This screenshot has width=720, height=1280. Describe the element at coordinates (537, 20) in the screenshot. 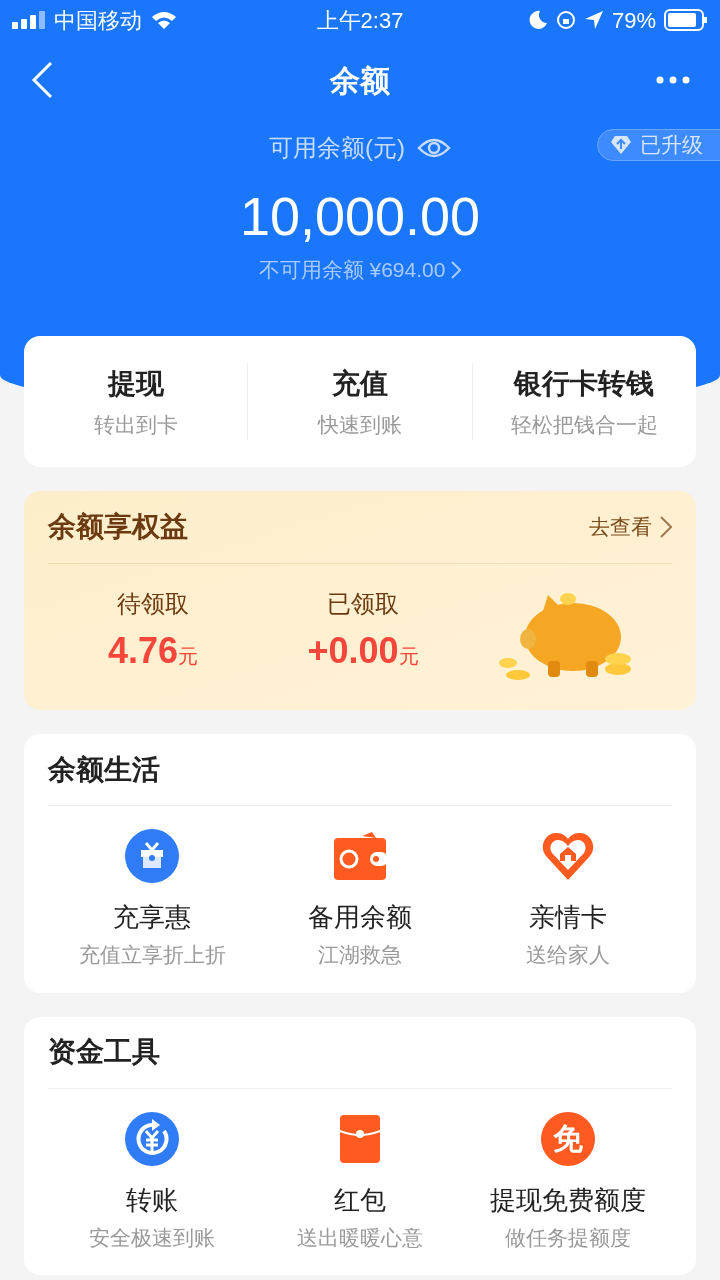

I see `moon-icon` at that location.